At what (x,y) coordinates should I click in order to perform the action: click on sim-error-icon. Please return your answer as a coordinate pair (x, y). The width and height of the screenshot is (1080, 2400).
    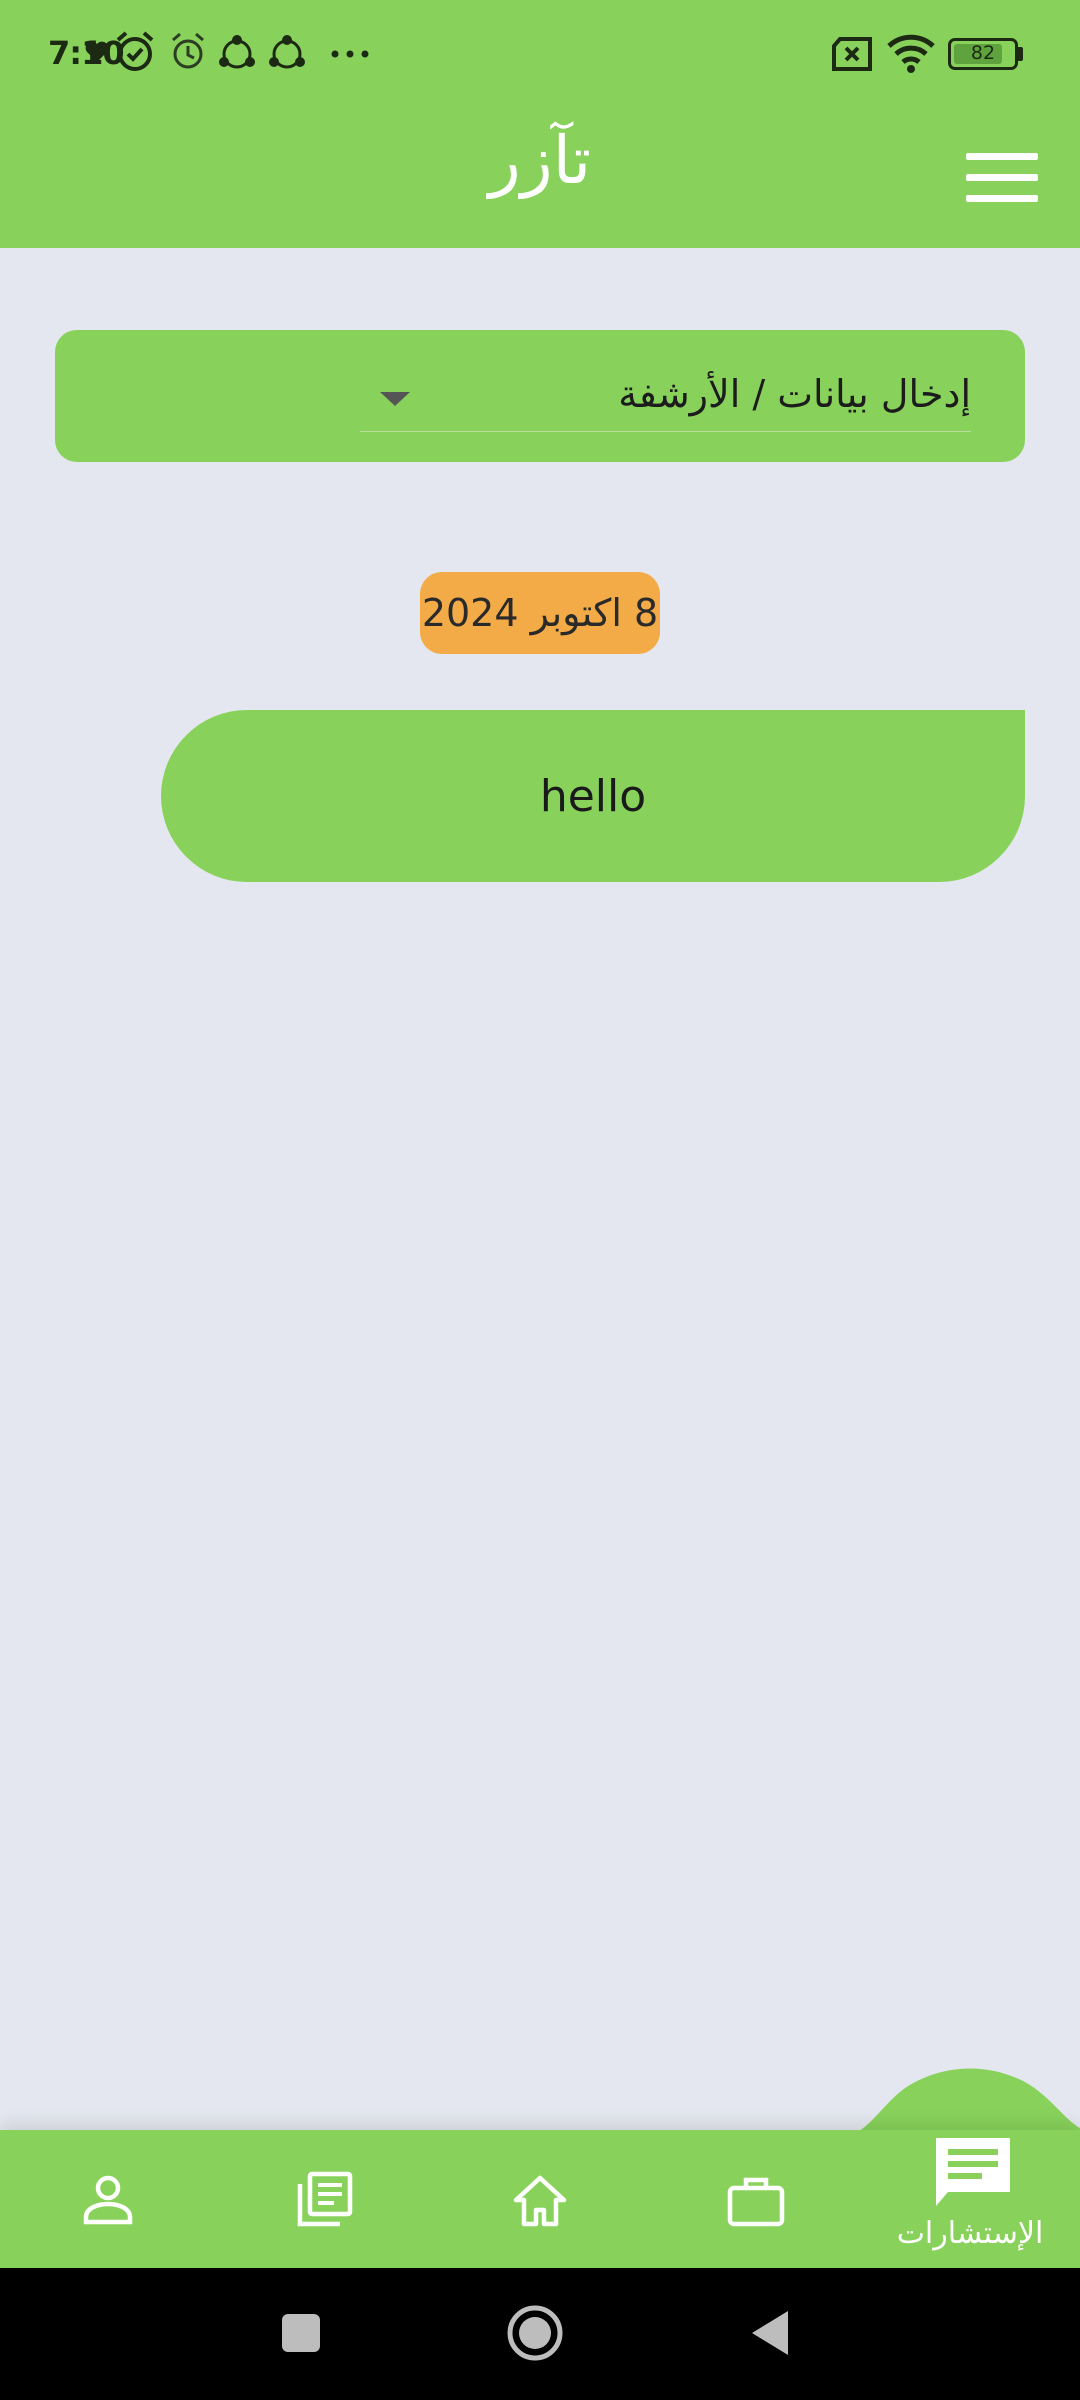
    Looking at the image, I should click on (852, 54).